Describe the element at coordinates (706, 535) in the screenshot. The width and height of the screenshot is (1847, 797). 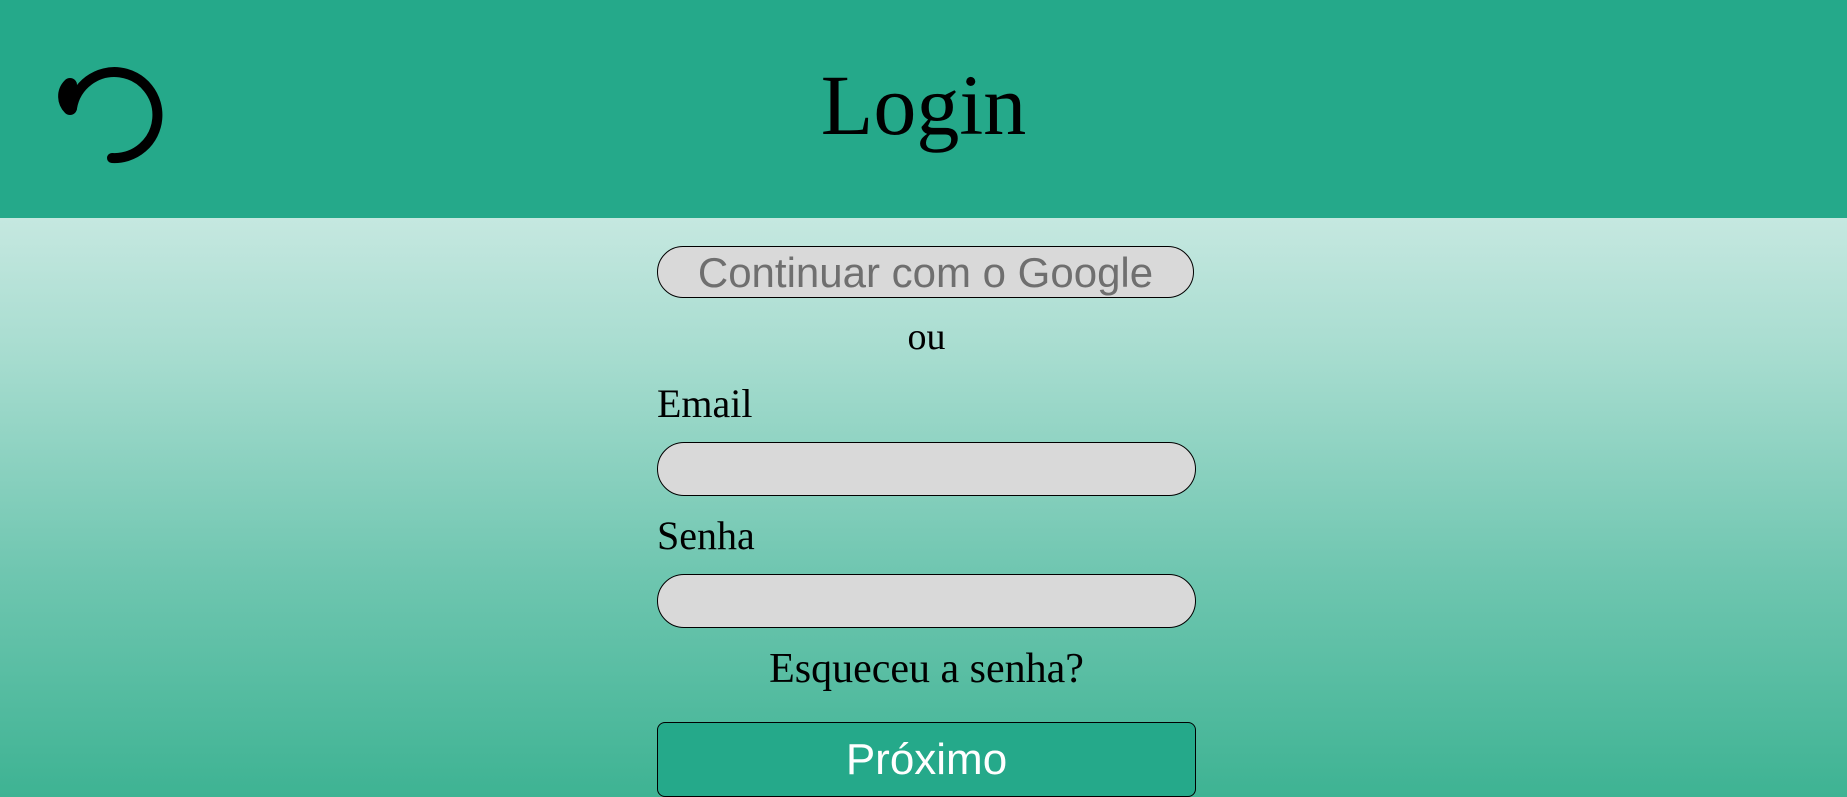
I see `password-label: Senha` at that location.